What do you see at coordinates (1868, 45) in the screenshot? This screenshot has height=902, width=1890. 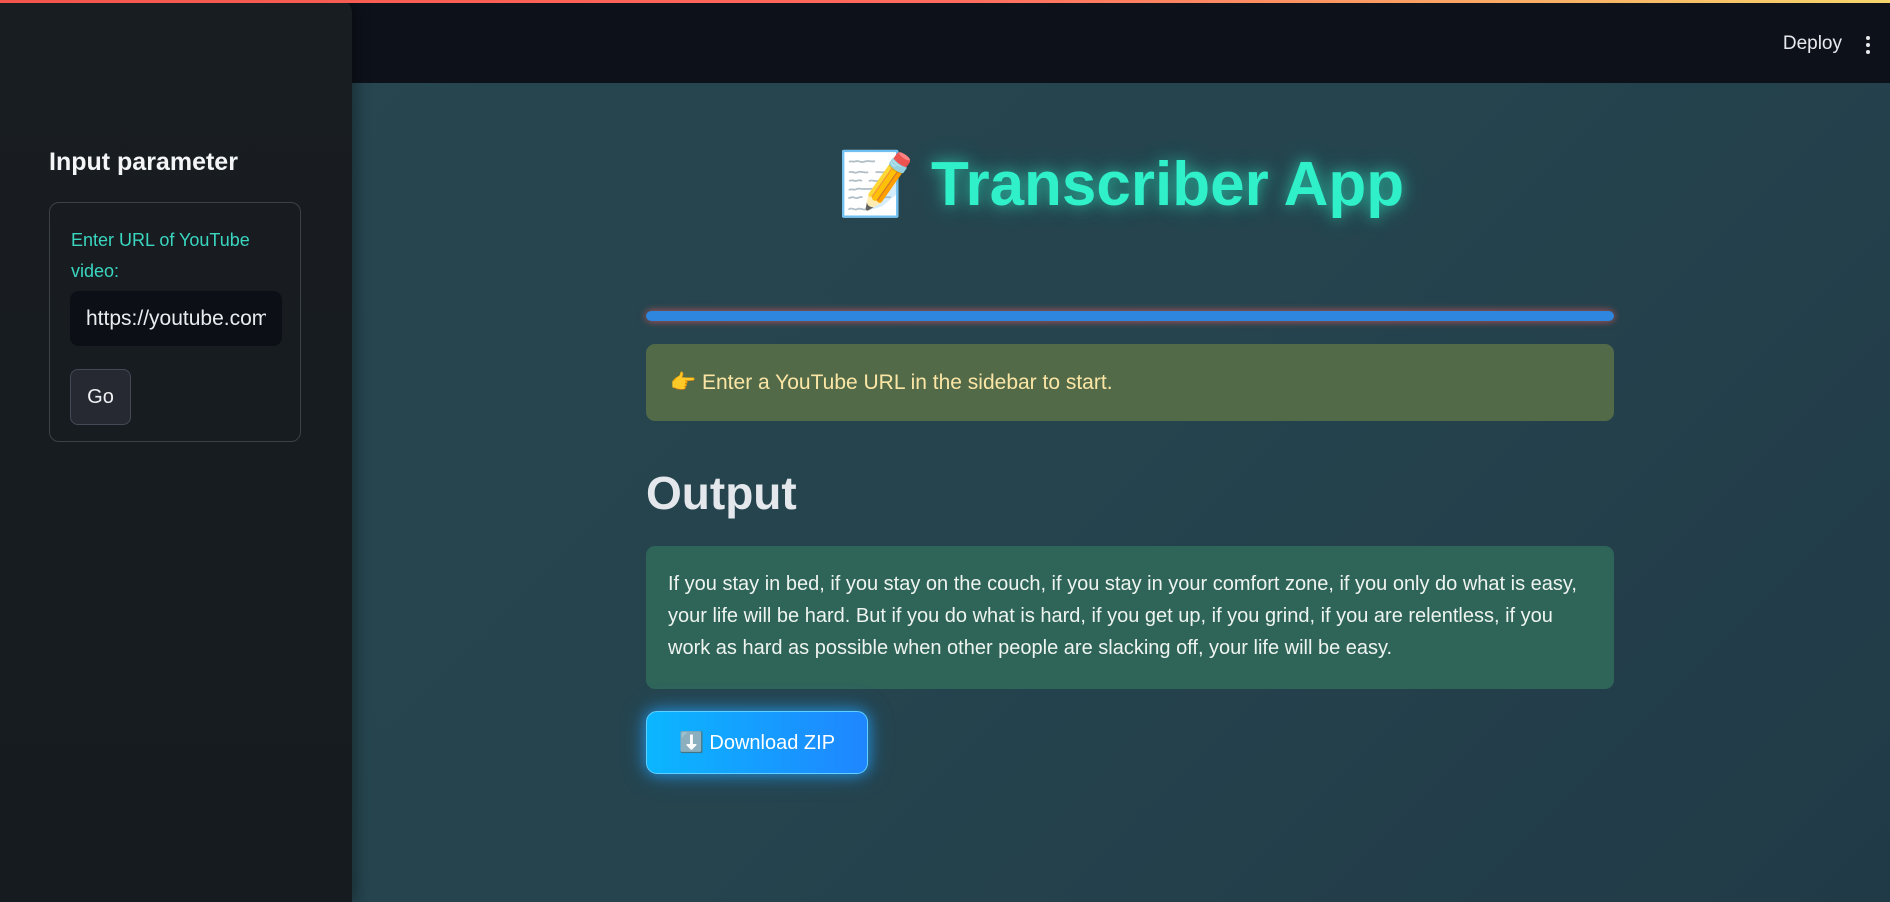 I see `more-vertical-icon` at bounding box center [1868, 45].